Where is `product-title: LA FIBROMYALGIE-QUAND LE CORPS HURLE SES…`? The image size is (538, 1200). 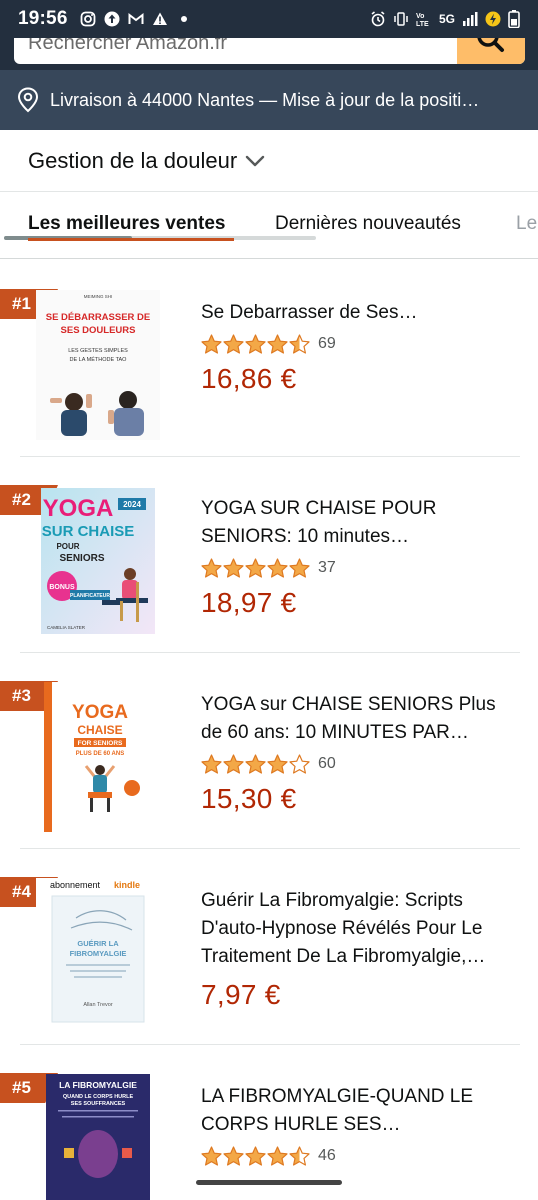
product-title: LA FIBROMYALGIE-QUAND LE CORPS HURLE SES… is located at coordinates (361, 1111).